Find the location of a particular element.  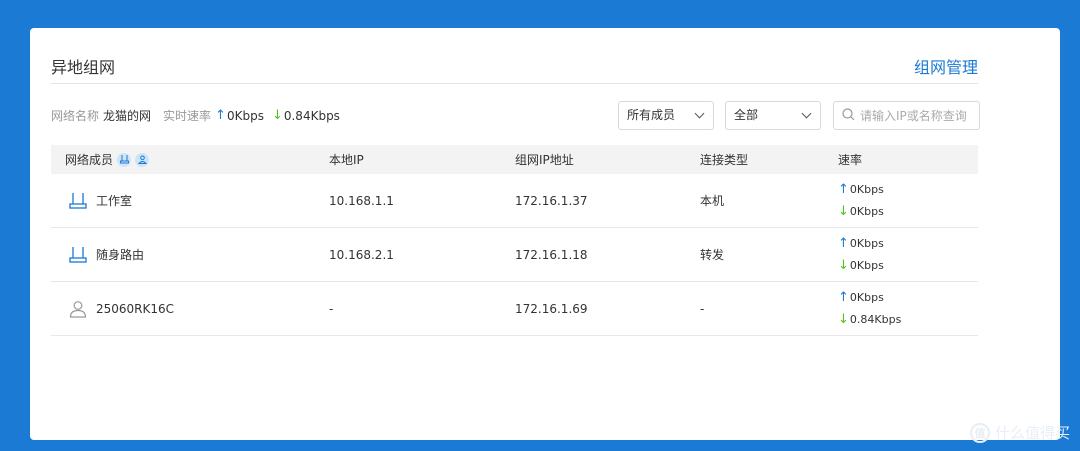

user-icon is located at coordinates (78, 309).